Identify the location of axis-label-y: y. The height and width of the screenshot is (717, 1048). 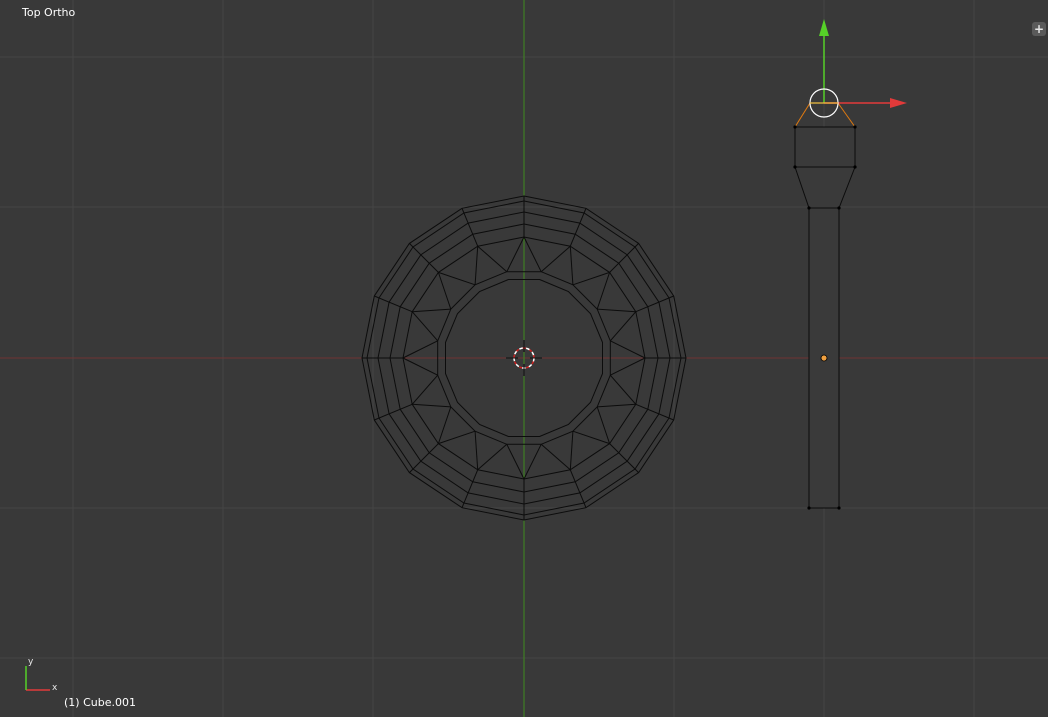
(31, 662).